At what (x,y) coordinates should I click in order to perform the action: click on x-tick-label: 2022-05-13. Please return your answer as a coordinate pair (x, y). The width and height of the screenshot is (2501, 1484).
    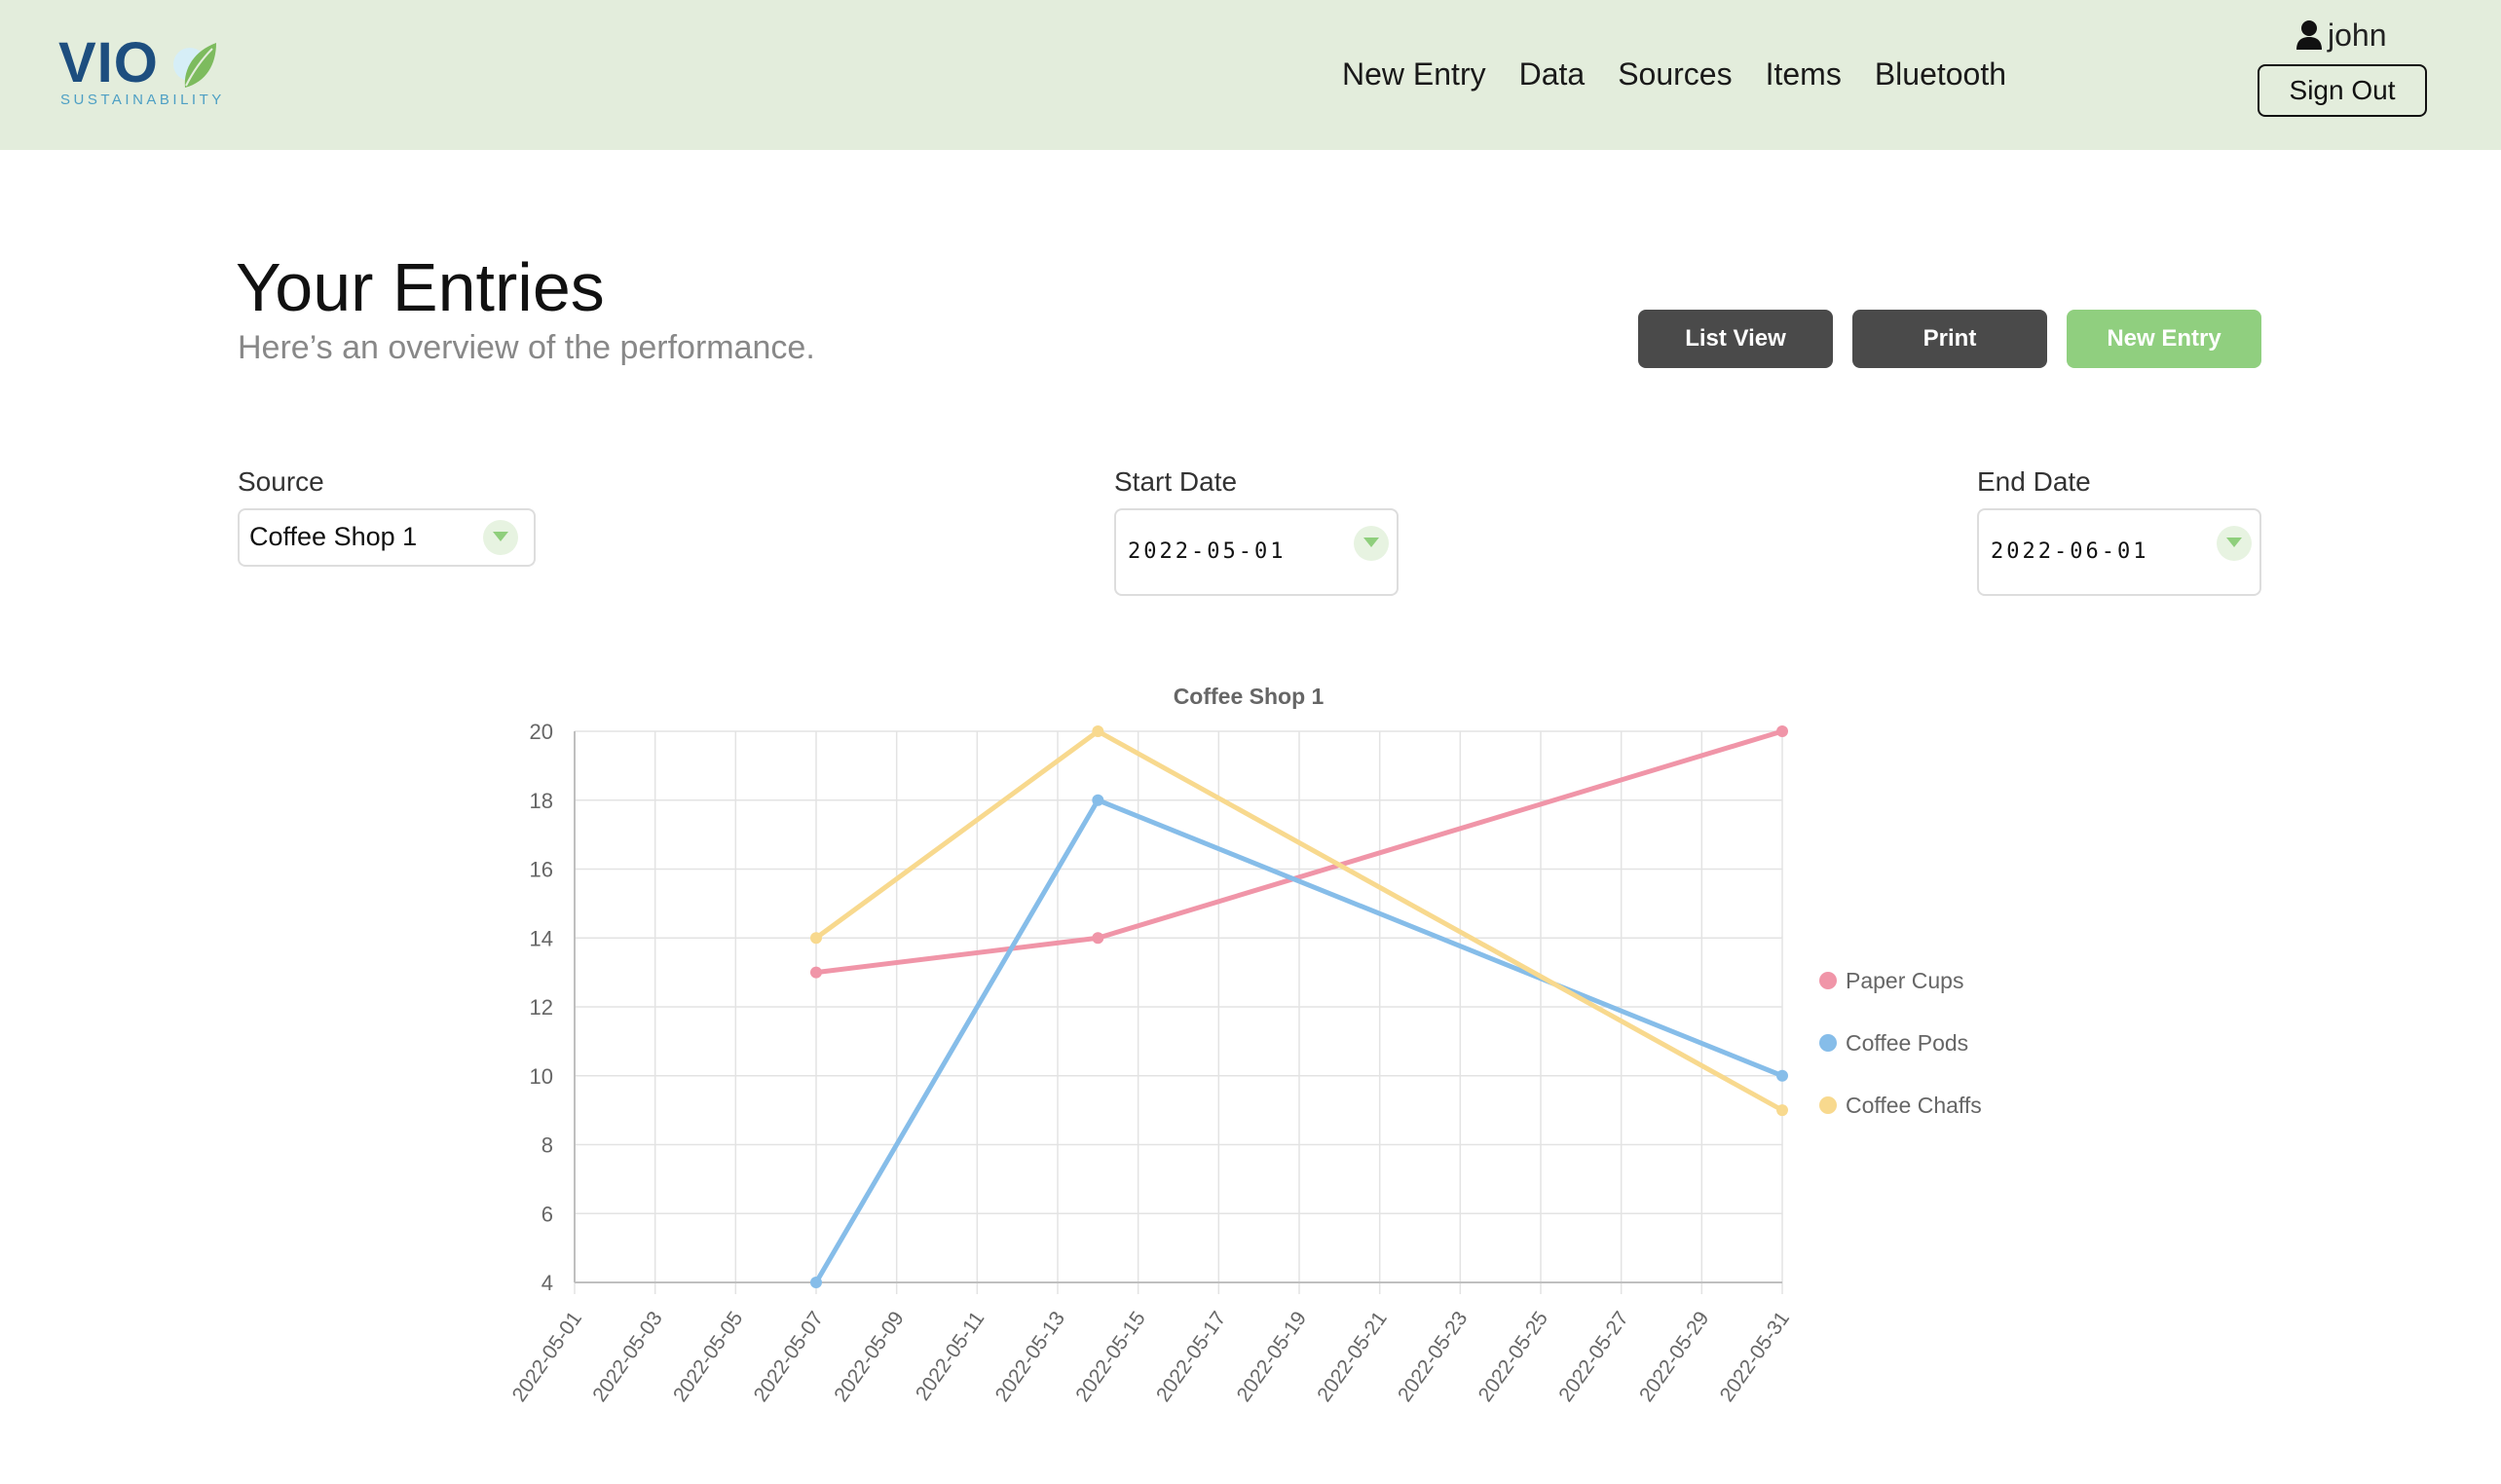
    Looking at the image, I should click on (1030, 1357).